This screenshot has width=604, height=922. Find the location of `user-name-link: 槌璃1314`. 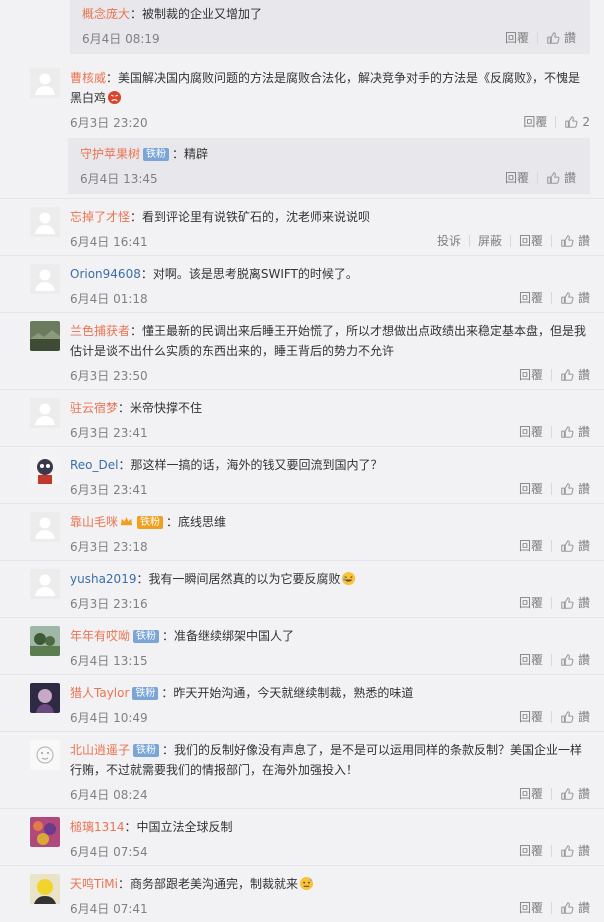

user-name-link: 槌璃1314 is located at coordinates (97, 827).